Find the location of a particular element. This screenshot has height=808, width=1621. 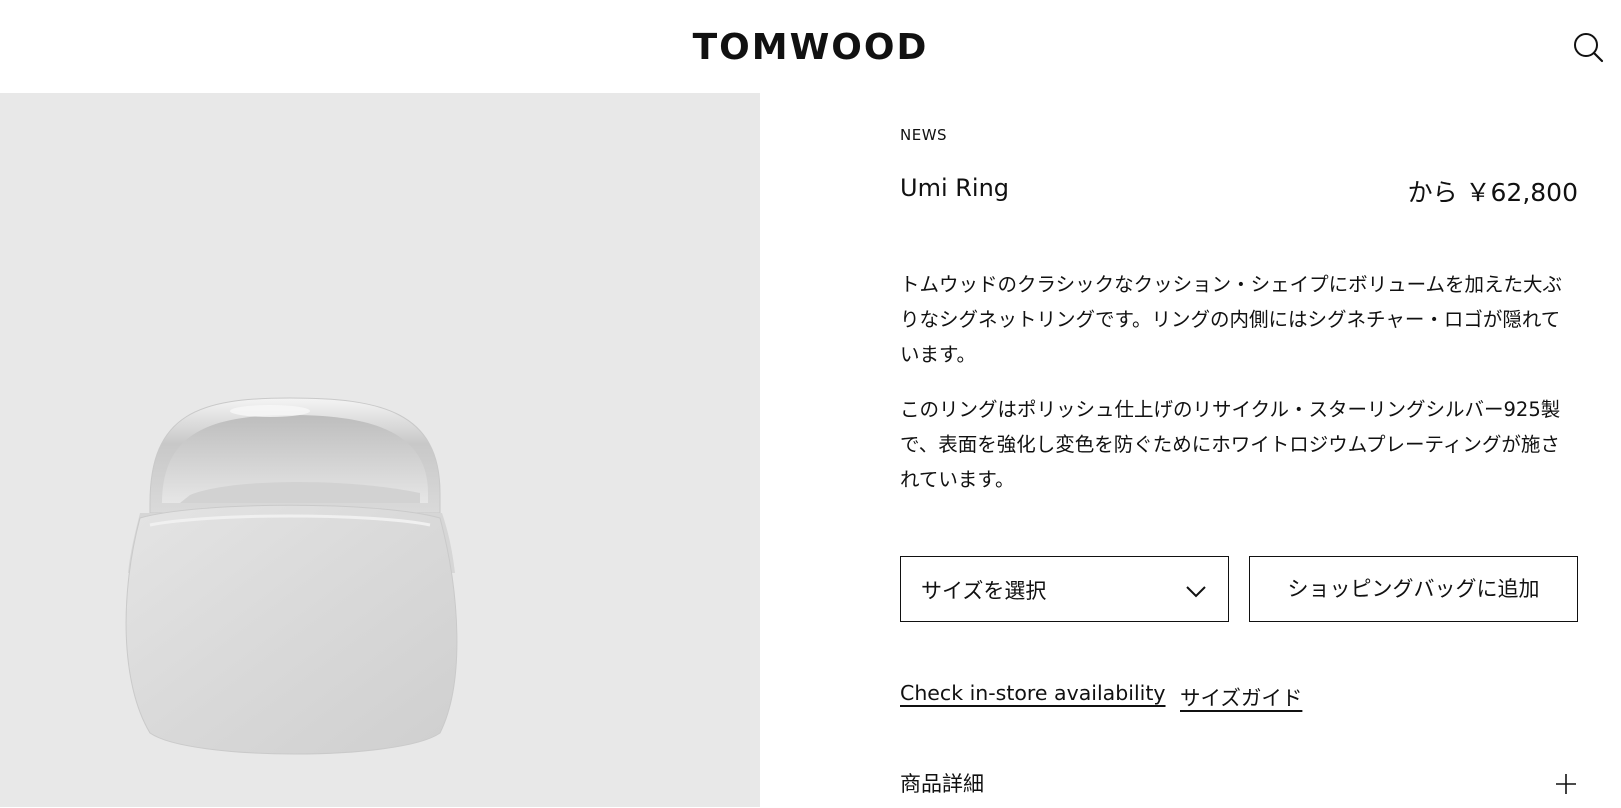

size-guide-link: サイズガイド is located at coordinates (1241, 696).